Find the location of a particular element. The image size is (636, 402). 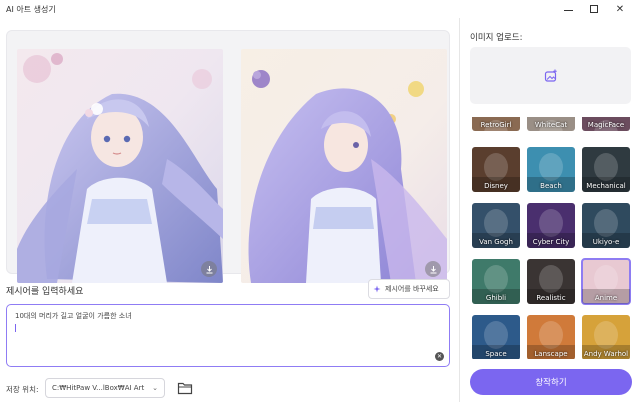

prompt-text: 10대의 머리가 길고 얼굴이 가름한 소녀 is located at coordinates (73, 316).